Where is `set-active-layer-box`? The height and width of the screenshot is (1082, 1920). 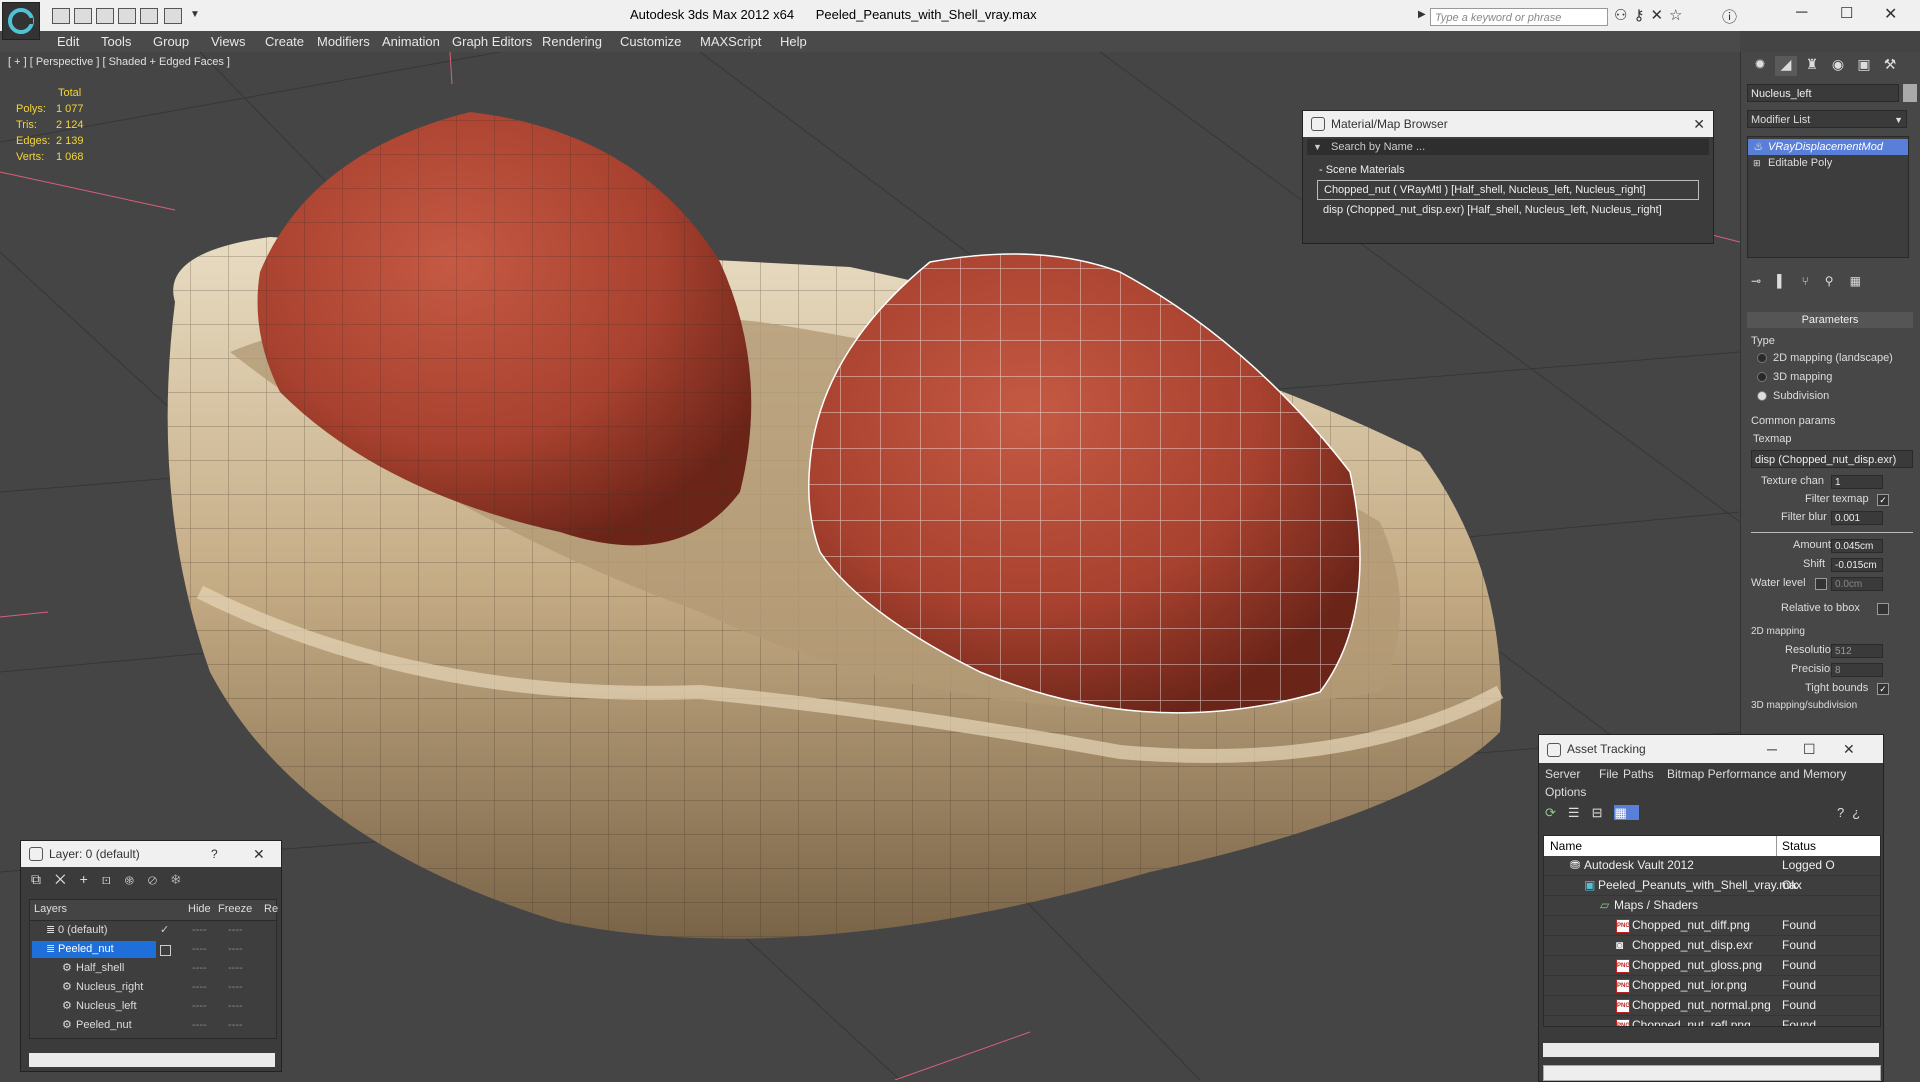 set-active-layer-box is located at coordinates (165, 950).